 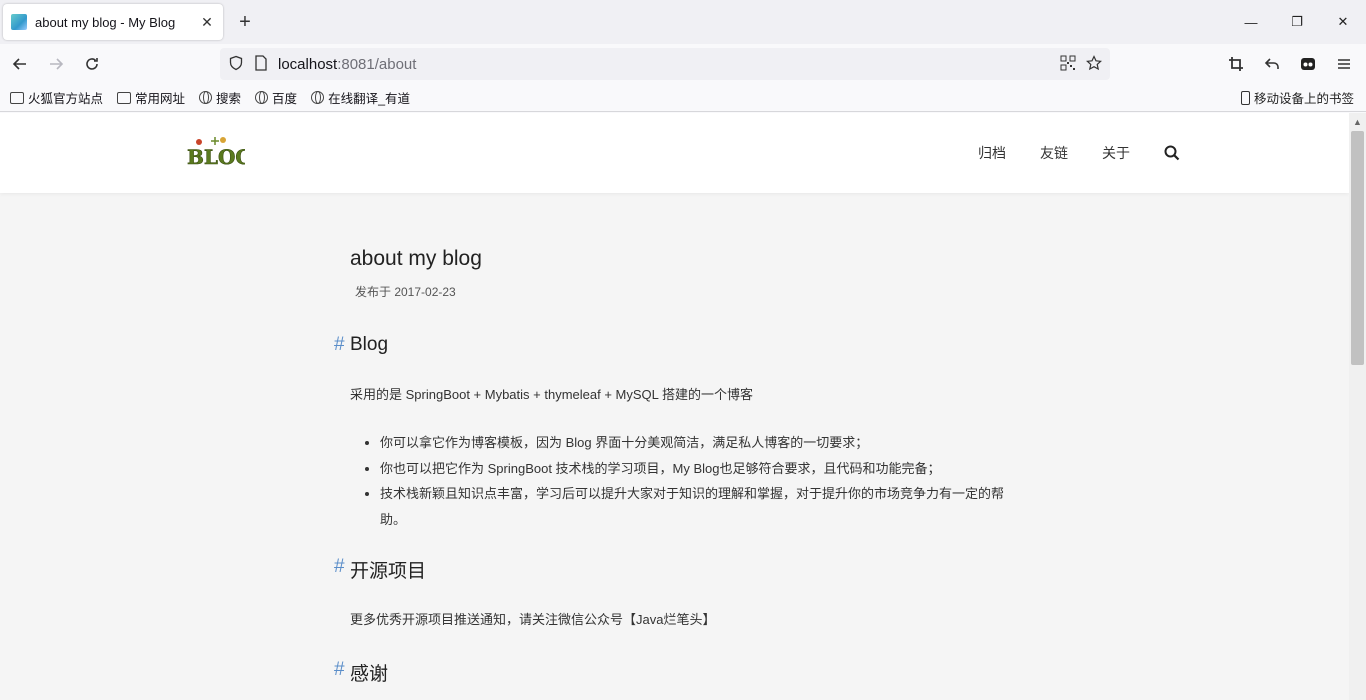 I want to click on scroll-up-icon: ▲, so click(x=1357, y=121).